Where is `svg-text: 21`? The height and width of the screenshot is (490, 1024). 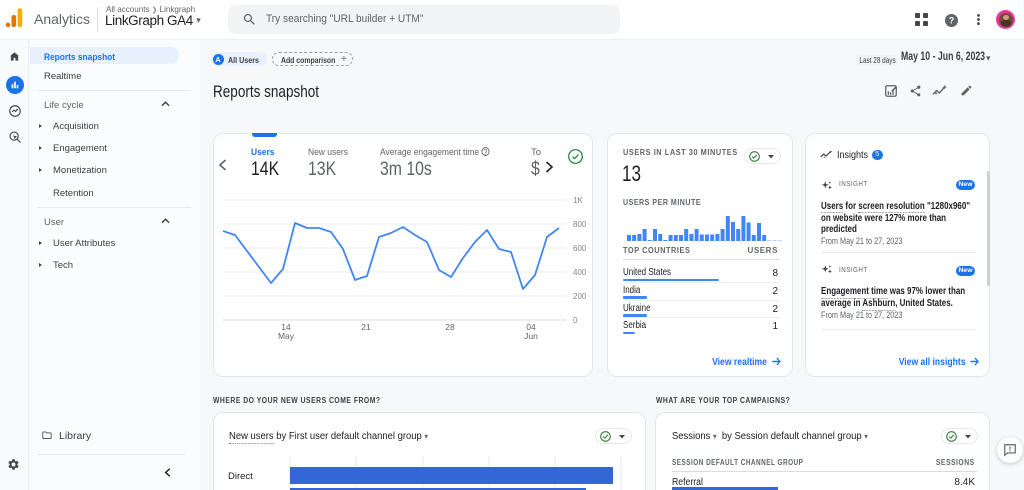 svg-text: 21 is located at coordinates (366, 327).